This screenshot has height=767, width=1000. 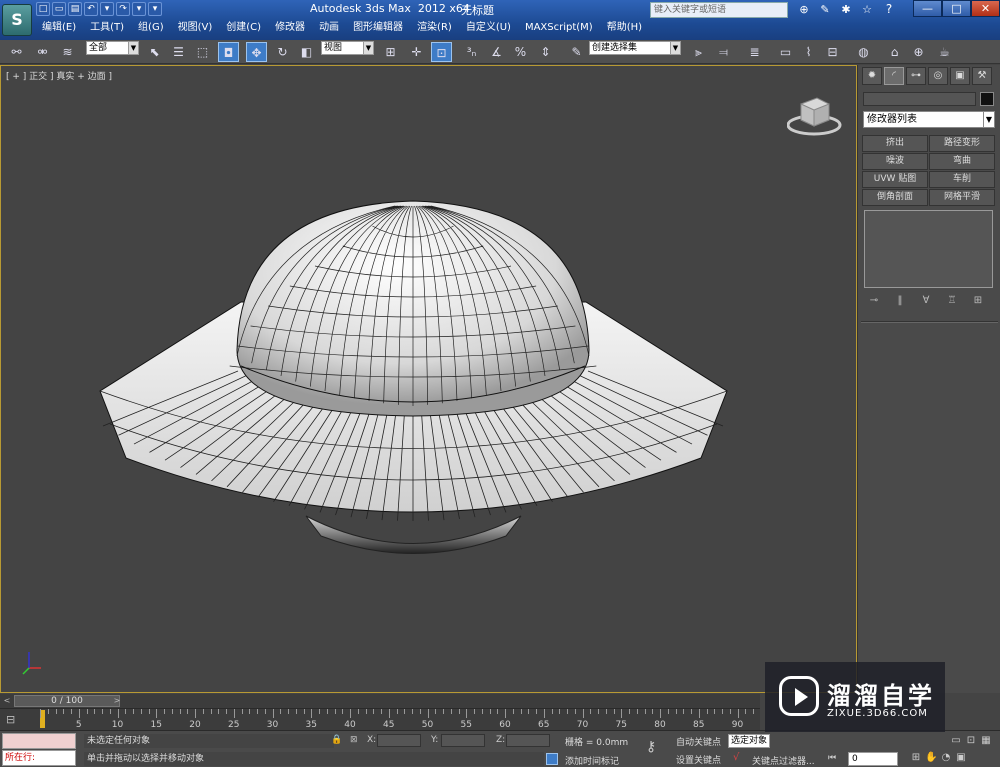 What do you see at coordinates (874, 301) in the screenshot?
I see `pin-stack-icon: ⊸` at bounding box center [874, 301].